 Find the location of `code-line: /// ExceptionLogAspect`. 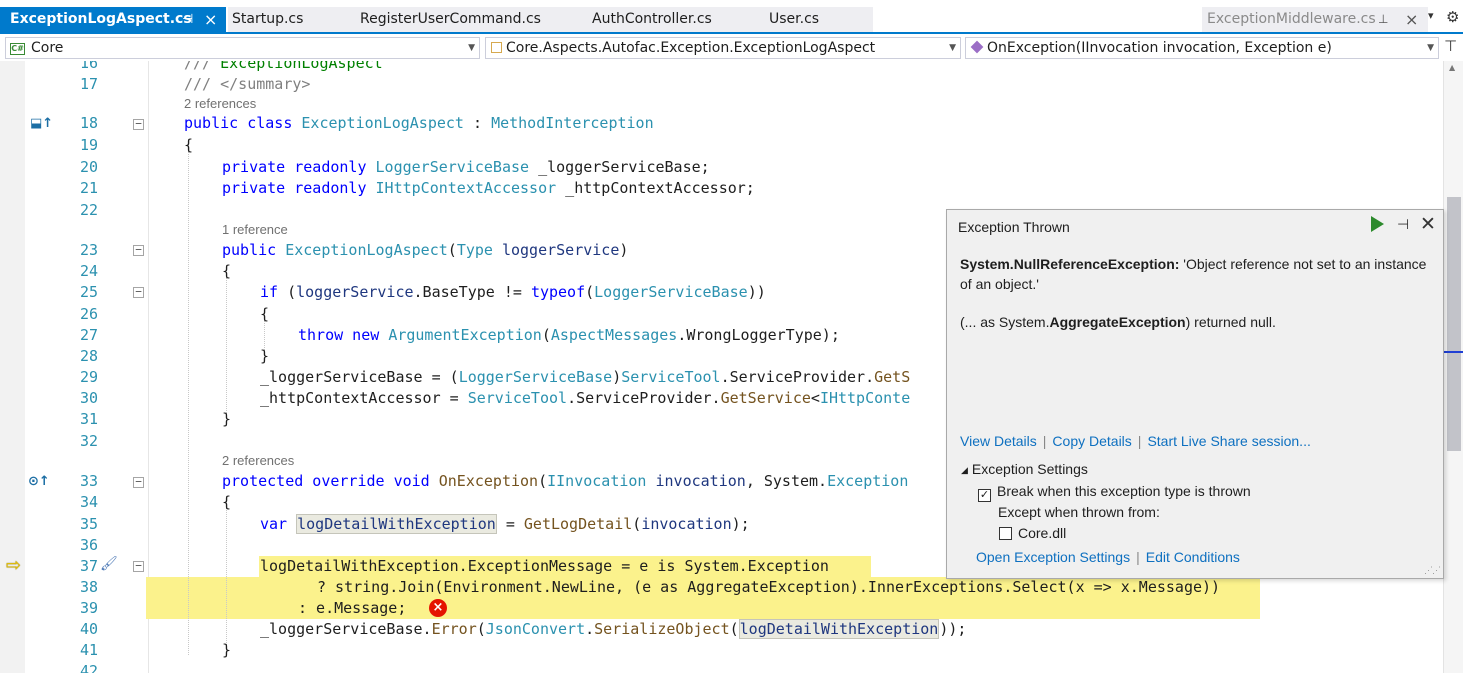

code-line: /// ExceptionLogAspect is located at coordinates (283, 66).